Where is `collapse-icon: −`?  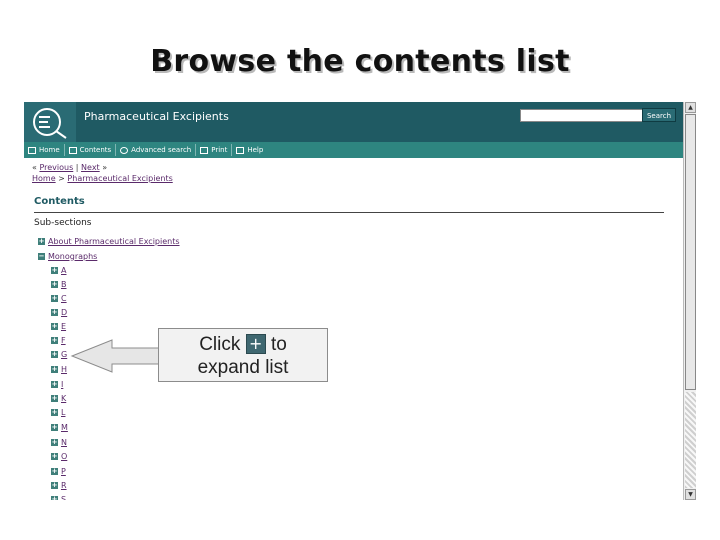 collapse-icon: − is located at coordinates (41, 256).